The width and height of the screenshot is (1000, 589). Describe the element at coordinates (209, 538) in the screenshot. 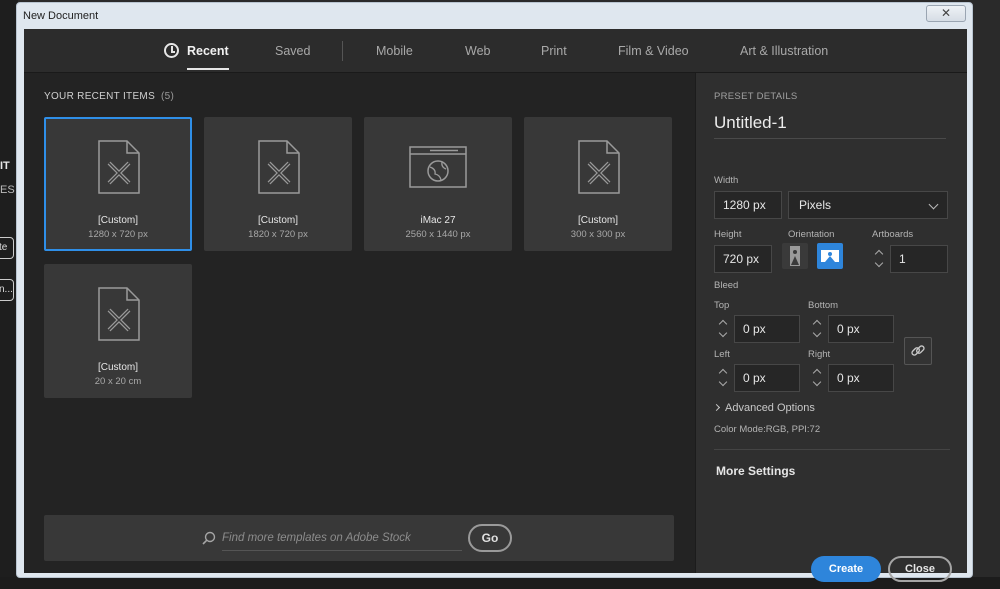

I see `search-icon` at that location.